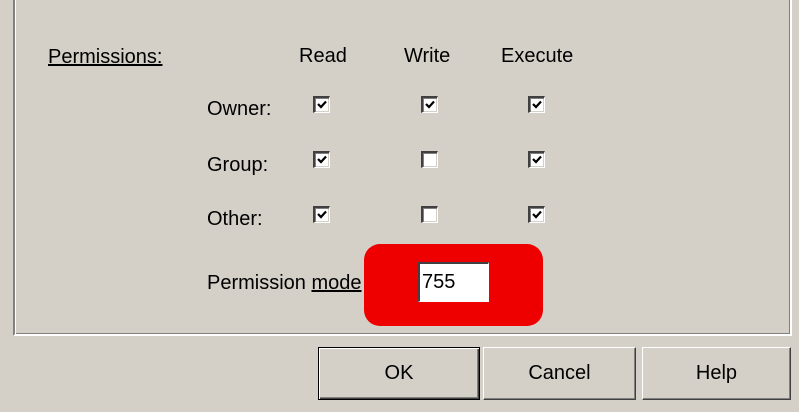  Describe the element at coordinates (429, 214) in the screenshot. I see `checkbox-other-write` at that location.